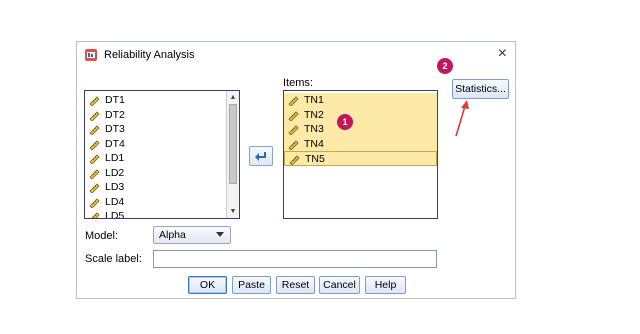  I want to click on scrollbar-thumb, so click(233, 144).